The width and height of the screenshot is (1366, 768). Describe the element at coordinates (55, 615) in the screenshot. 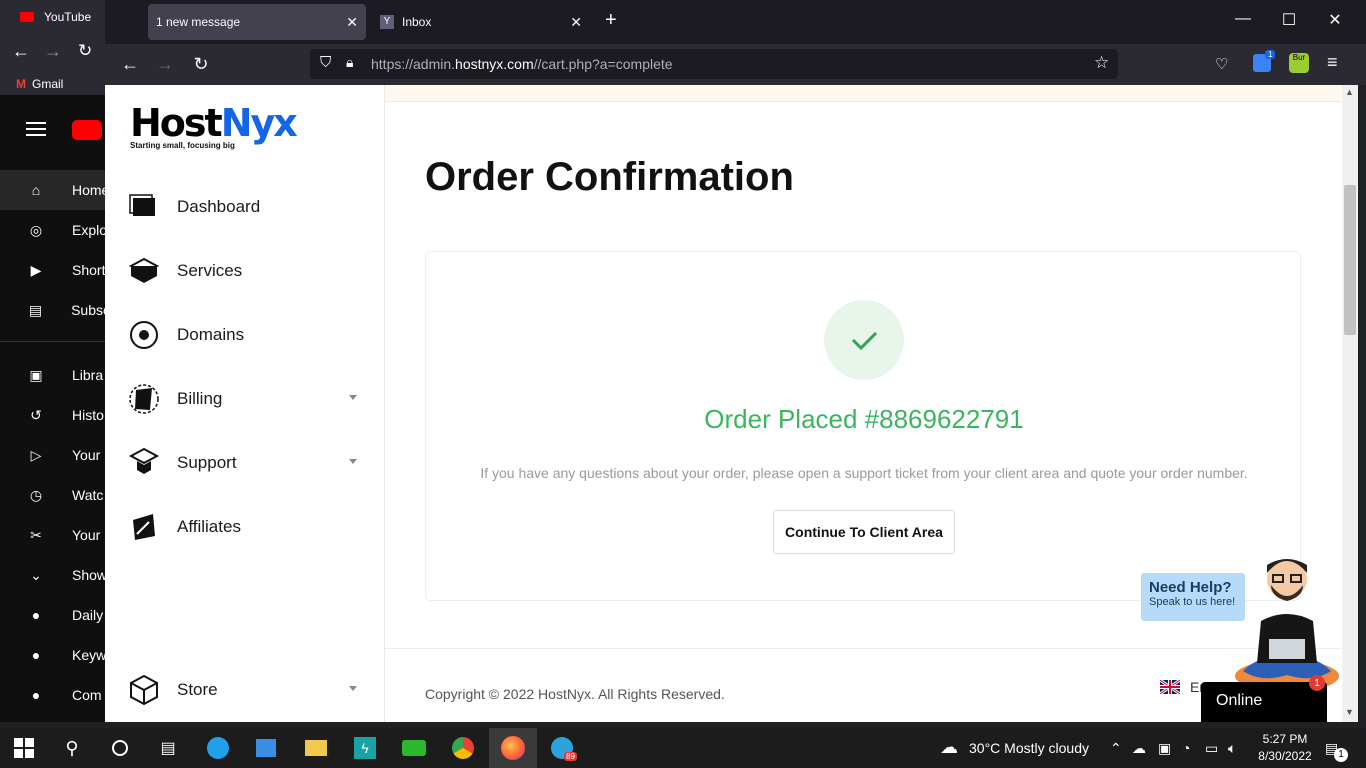

I see `youtube-nav-item: ● Daily` at that location.